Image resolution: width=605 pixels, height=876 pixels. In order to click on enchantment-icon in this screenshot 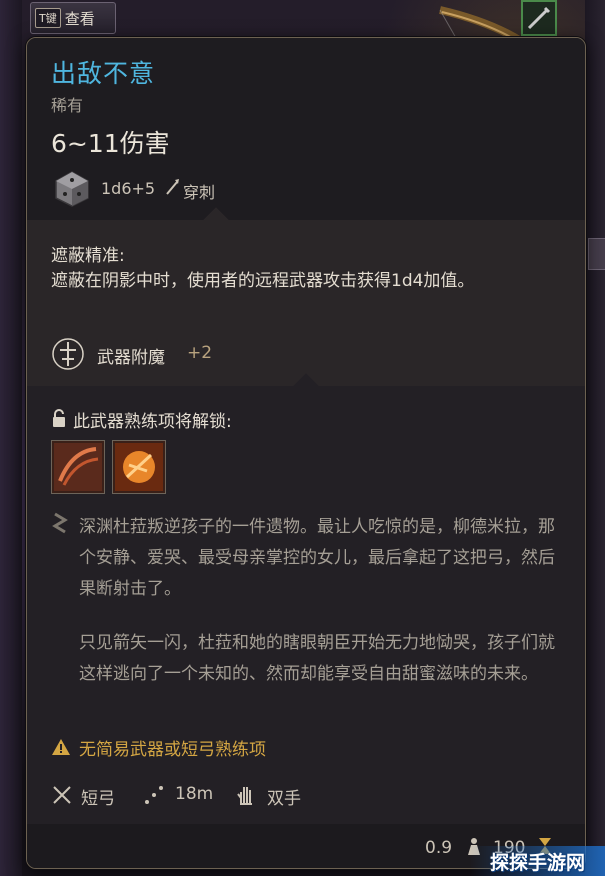, I will do `click(68, 354)`.